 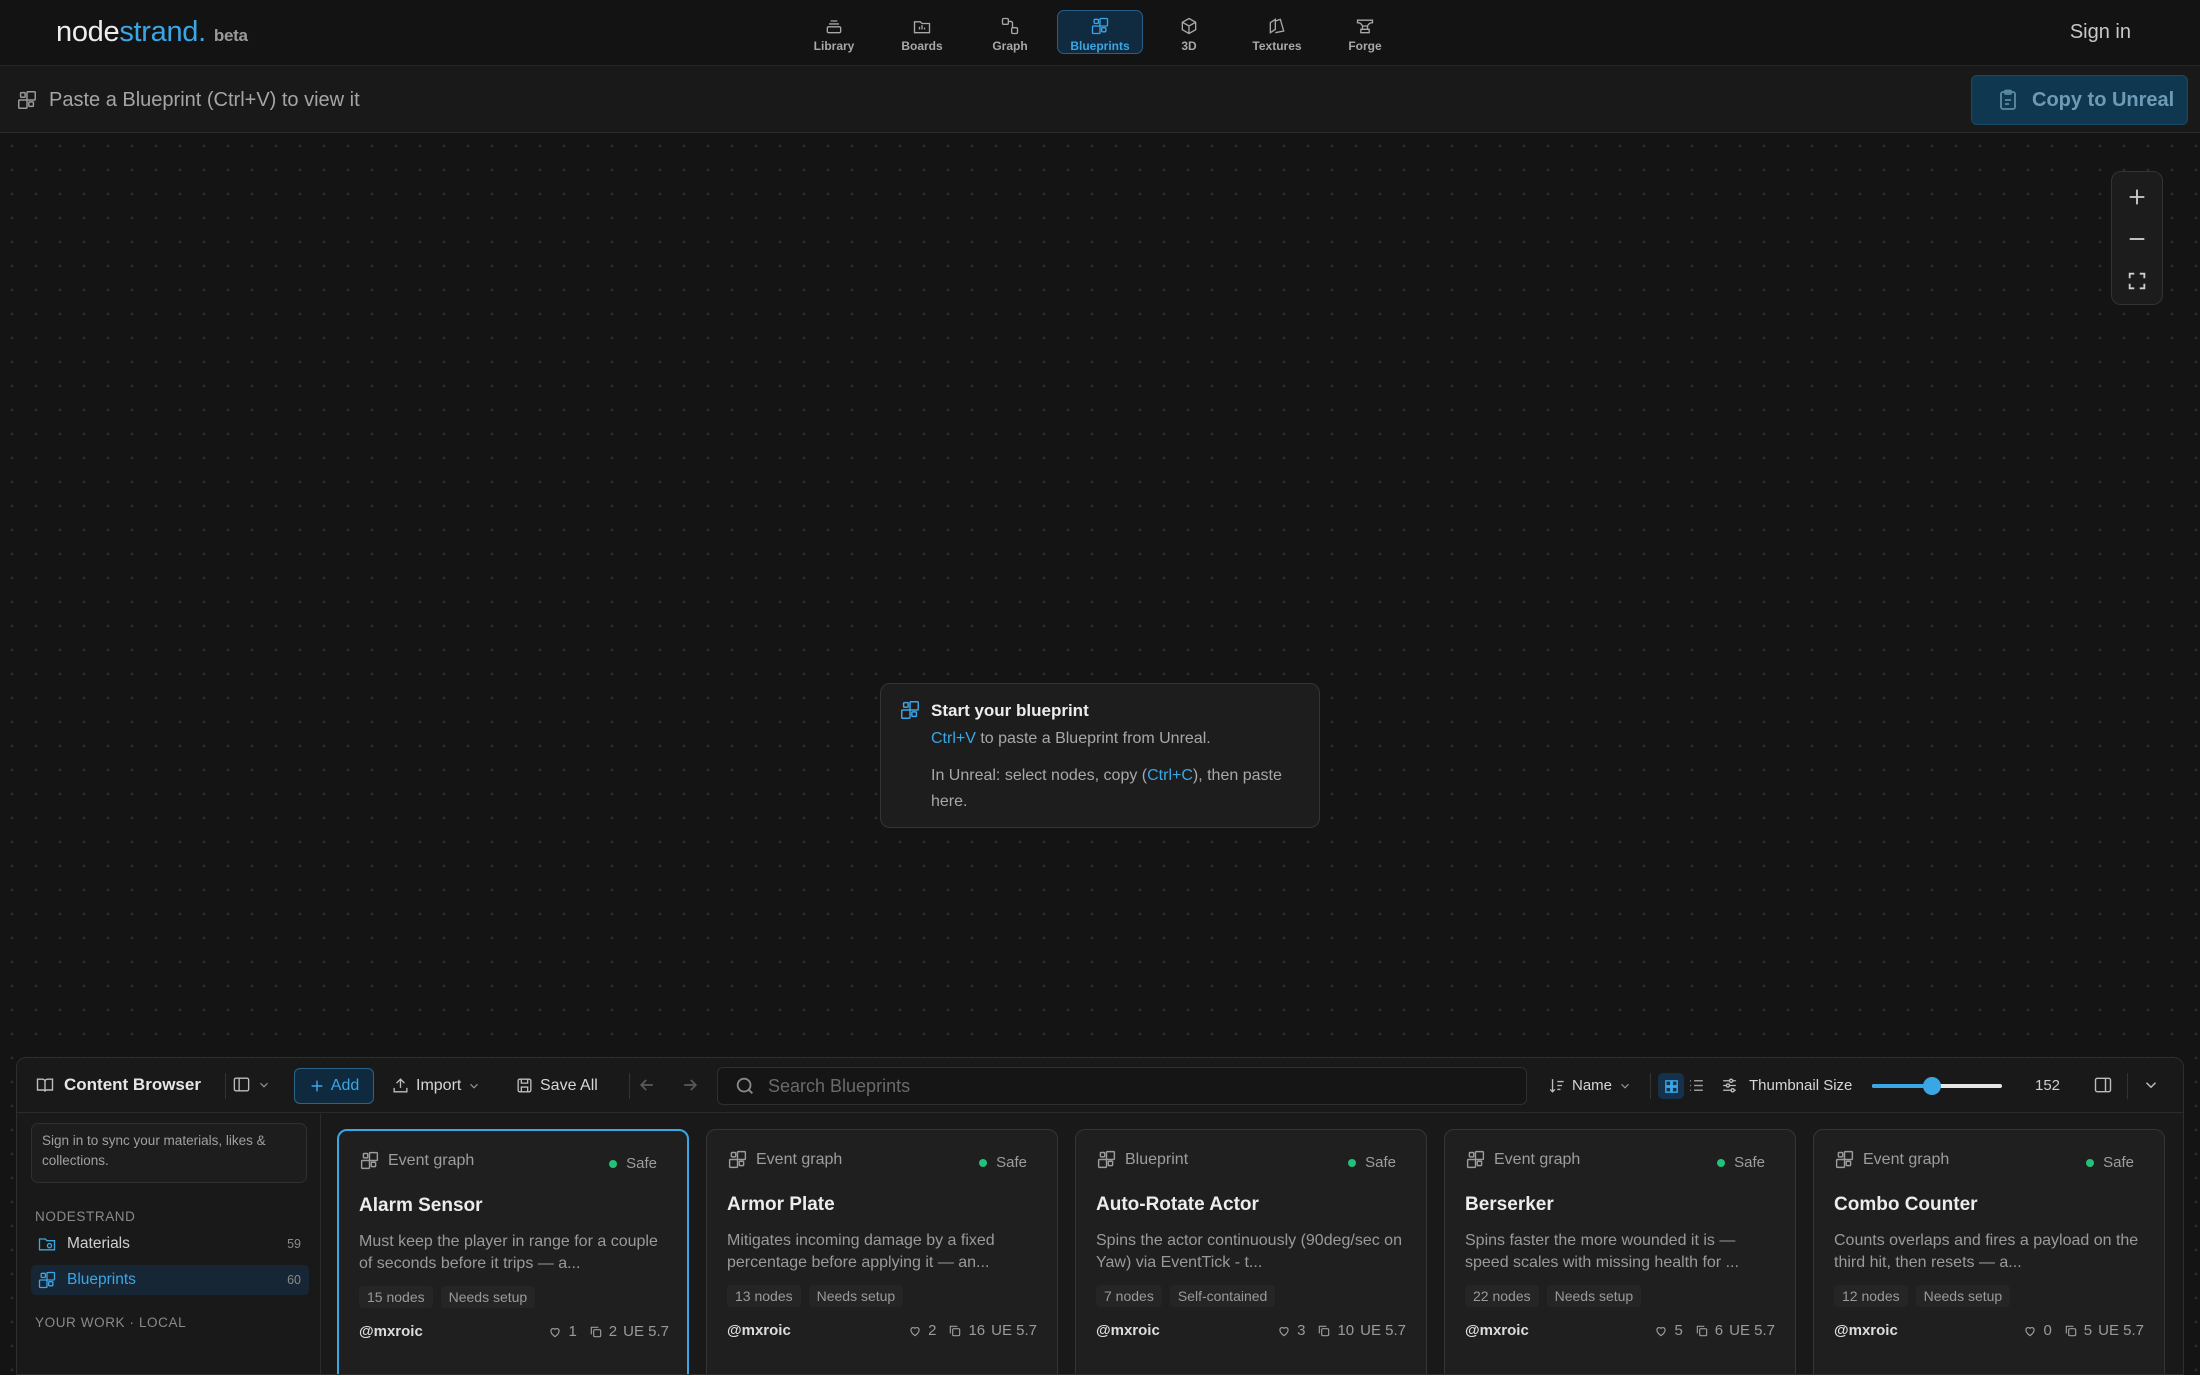 I want to click on content-browser-title: Content Browser, so click(x=118, y=1085).